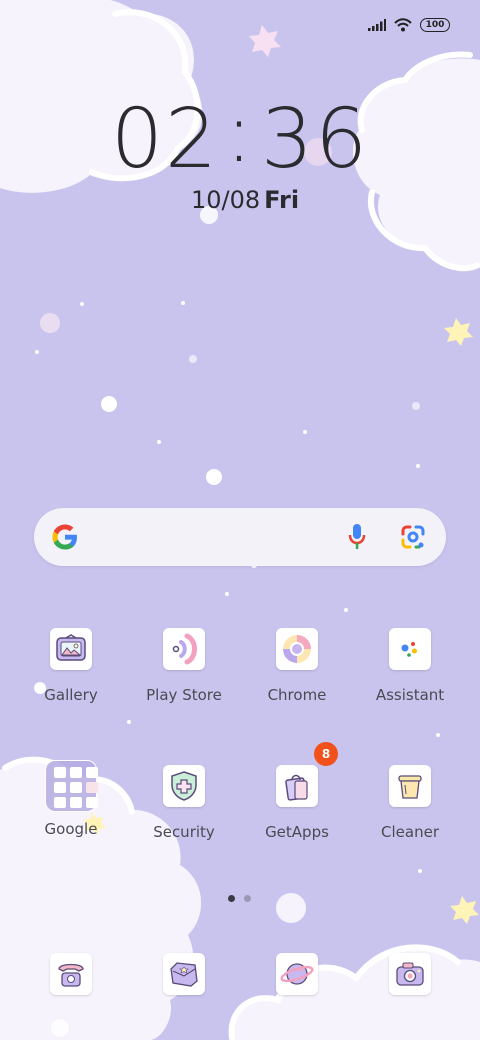 The image size is (480, 1040). Describe the element at coordinates (297, 649) in the screenshot. I see `chrome-icon` at that location.